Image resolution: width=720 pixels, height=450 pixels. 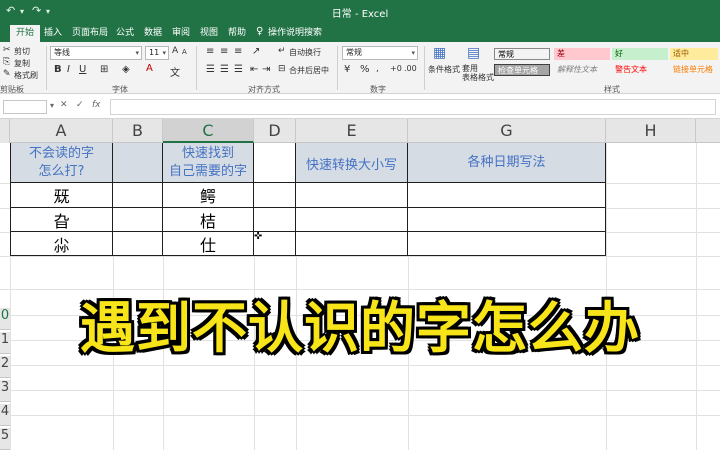 What do you see at coordinates (282, 69) in the screenshot?
I see `merge-icon: ⊟` at bounding box center [282, 69].